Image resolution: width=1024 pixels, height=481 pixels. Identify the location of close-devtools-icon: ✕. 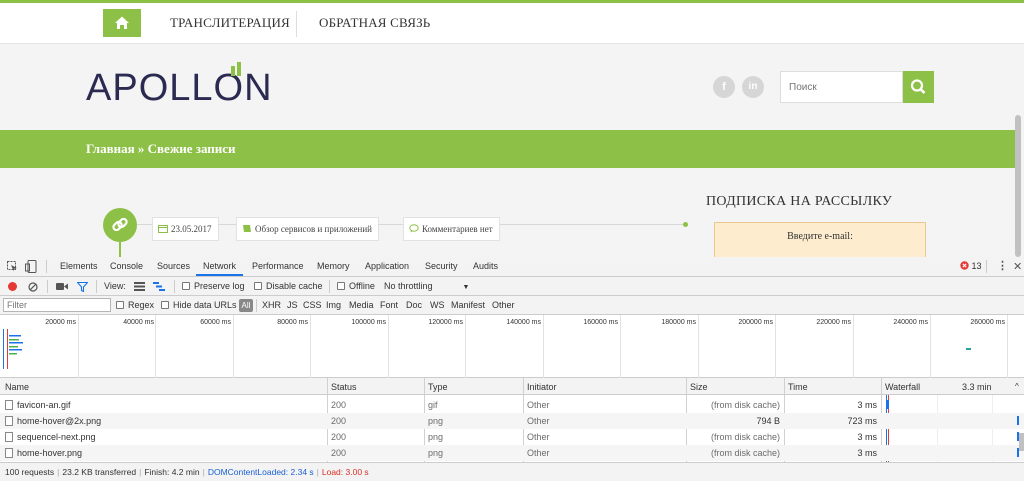
(1017, 266).